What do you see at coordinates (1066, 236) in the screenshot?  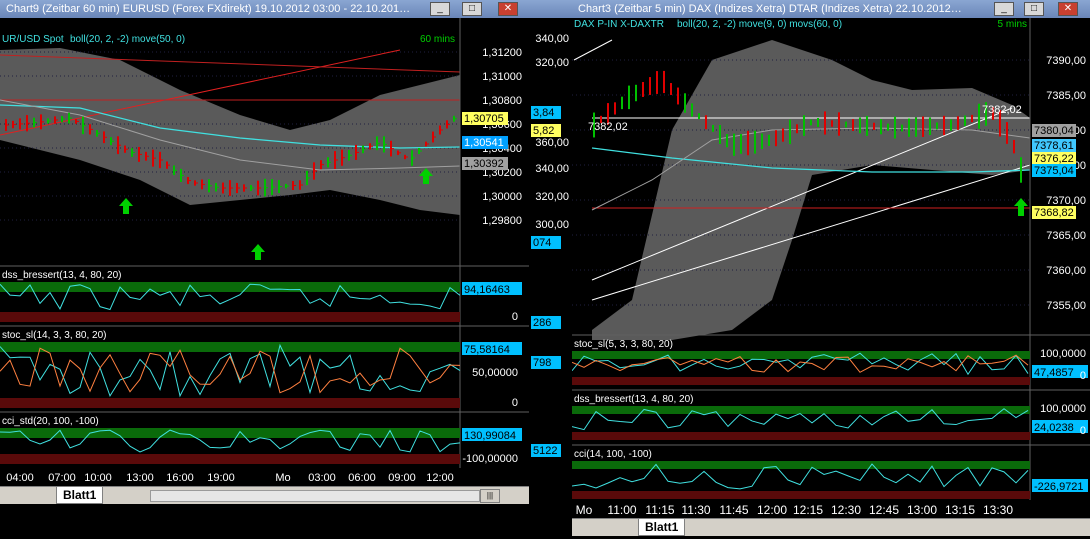 I see `price-tick-label: 7365,00` at bounding box center [1066, 236].